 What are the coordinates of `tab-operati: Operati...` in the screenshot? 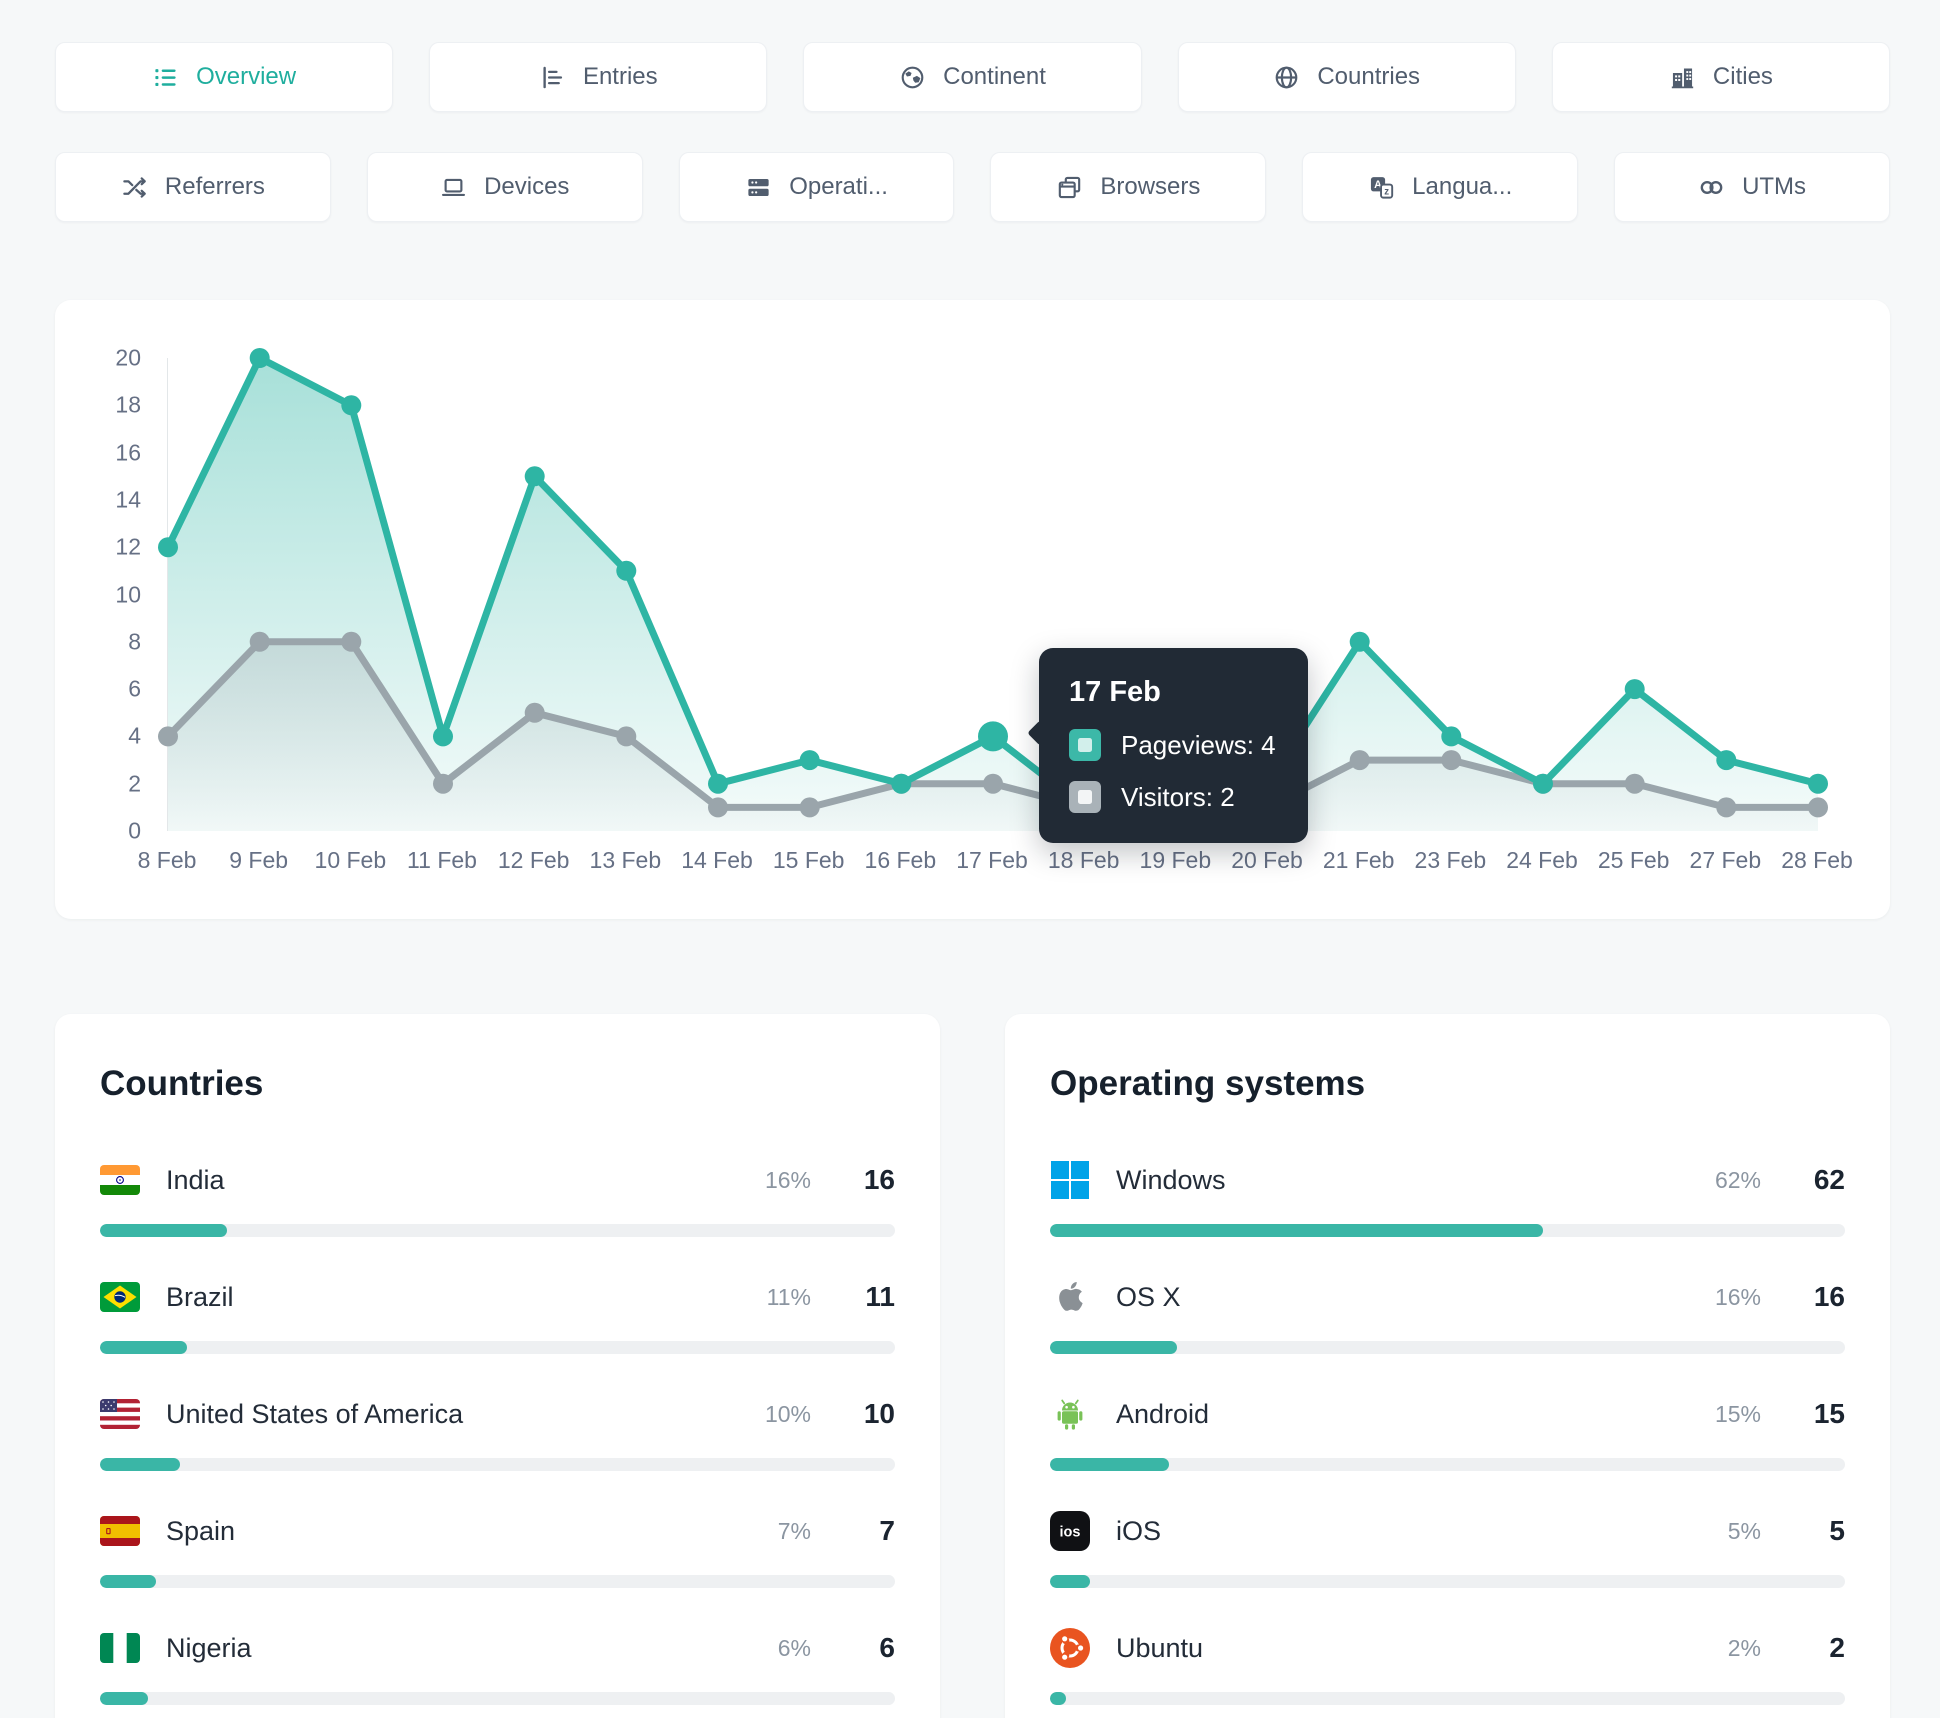 It's located at (816, 187).